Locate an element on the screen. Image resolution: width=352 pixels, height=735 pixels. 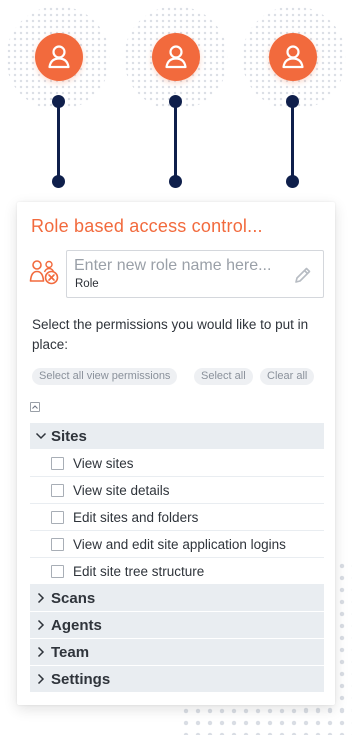
section-sites: Sites is located at coordinates (177, 436).